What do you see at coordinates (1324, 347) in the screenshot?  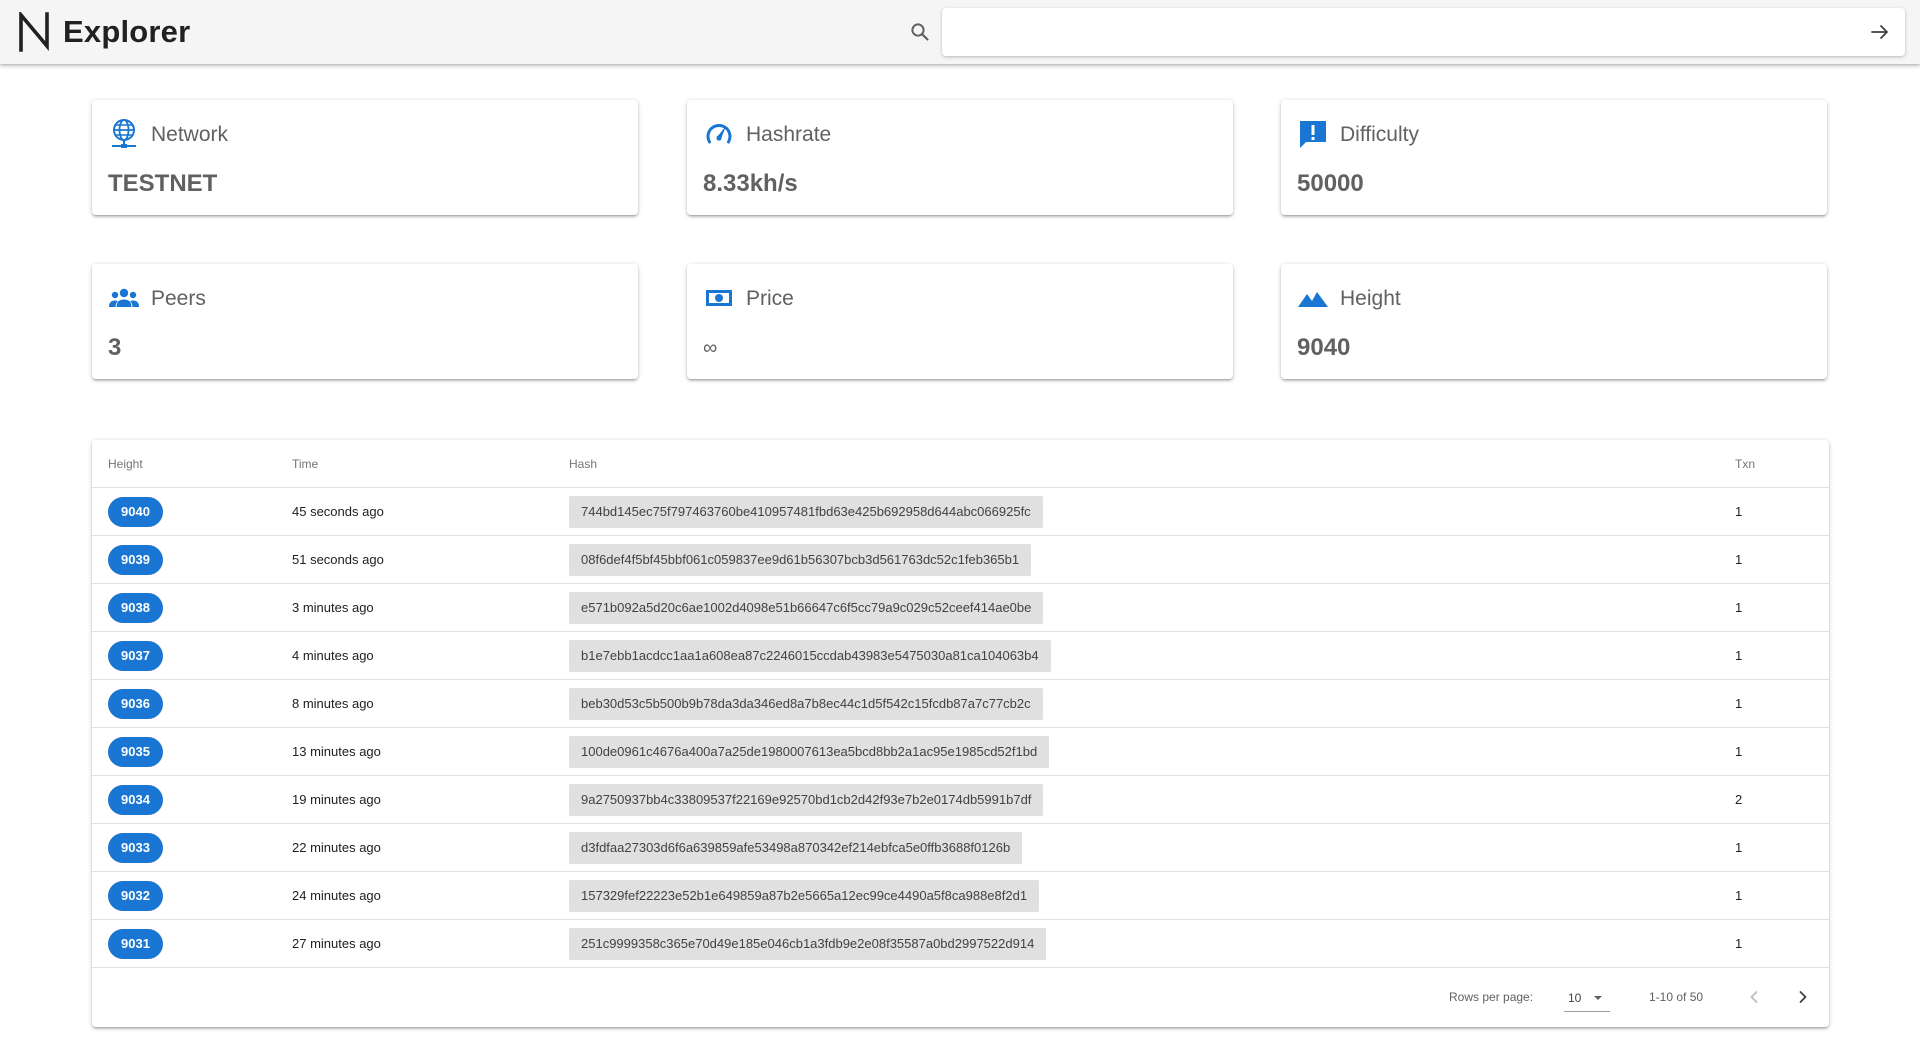 I see `stat-value: 9040` at bounding box center [1324, 347].